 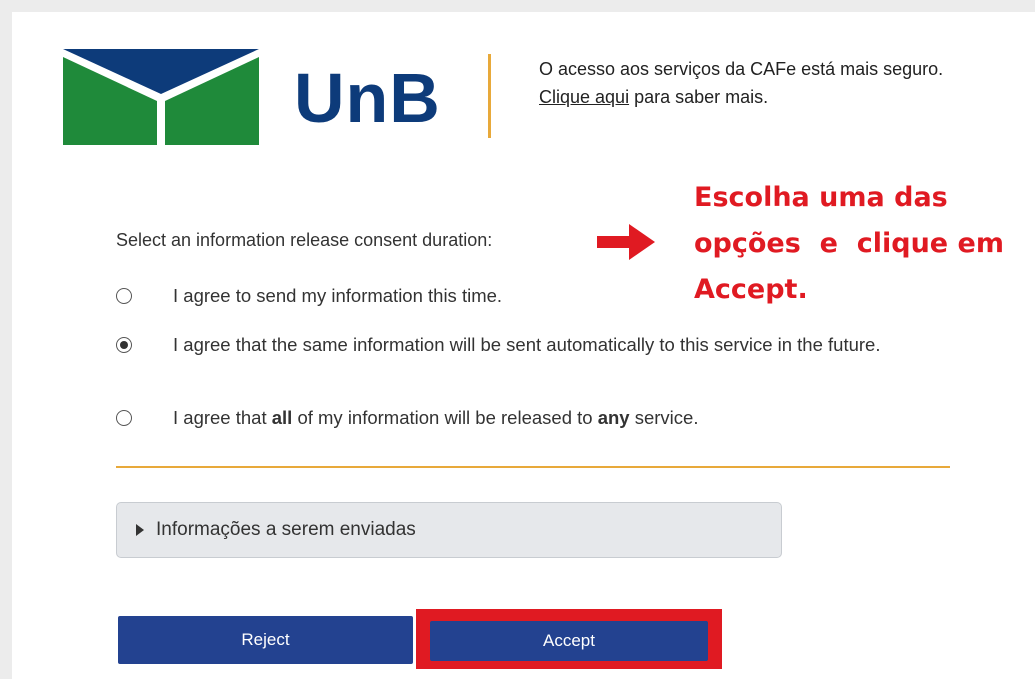 I want to click on attributes-disclosure: Informações a serem enviadas, so click(x=449, y=530).